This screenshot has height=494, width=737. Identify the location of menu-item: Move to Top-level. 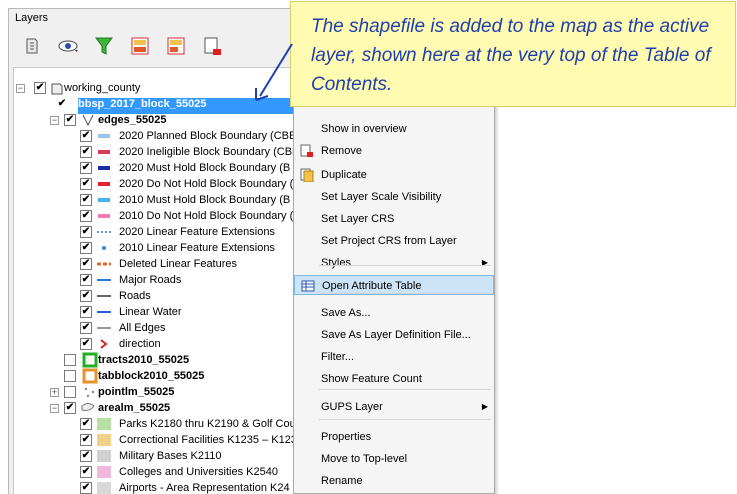
(394, 459).